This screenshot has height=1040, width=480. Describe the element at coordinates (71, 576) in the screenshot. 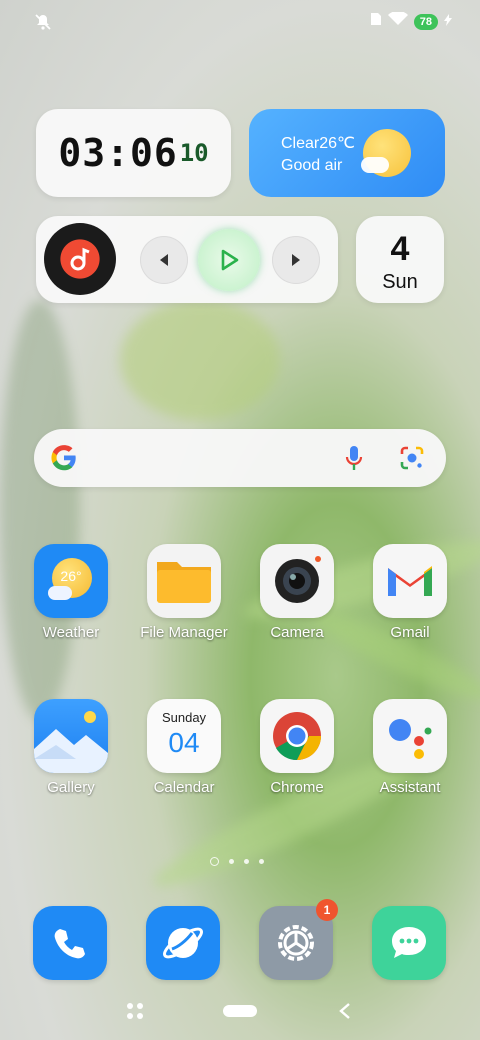

I see `weather-icon-temp: 26°` at that location.